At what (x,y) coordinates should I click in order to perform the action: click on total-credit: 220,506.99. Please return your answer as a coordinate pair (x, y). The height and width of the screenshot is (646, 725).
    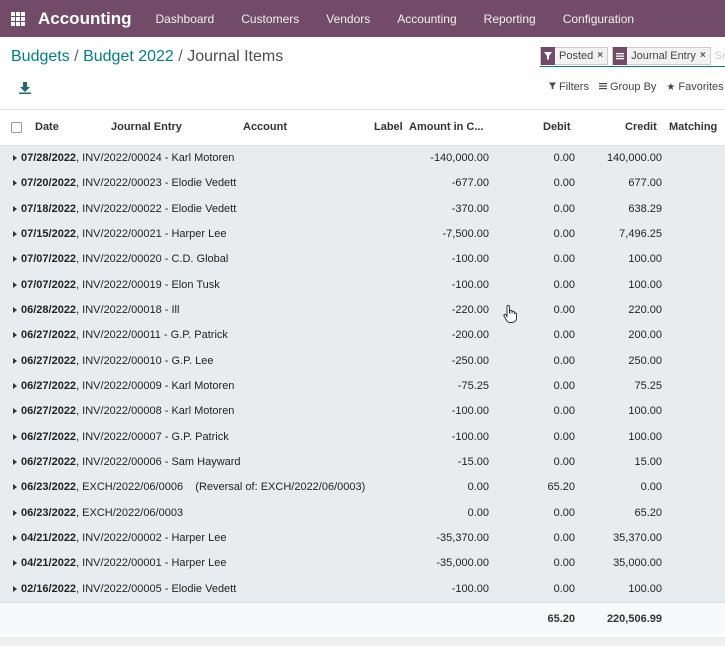
    Looking at the image, I should click on (634, 618).